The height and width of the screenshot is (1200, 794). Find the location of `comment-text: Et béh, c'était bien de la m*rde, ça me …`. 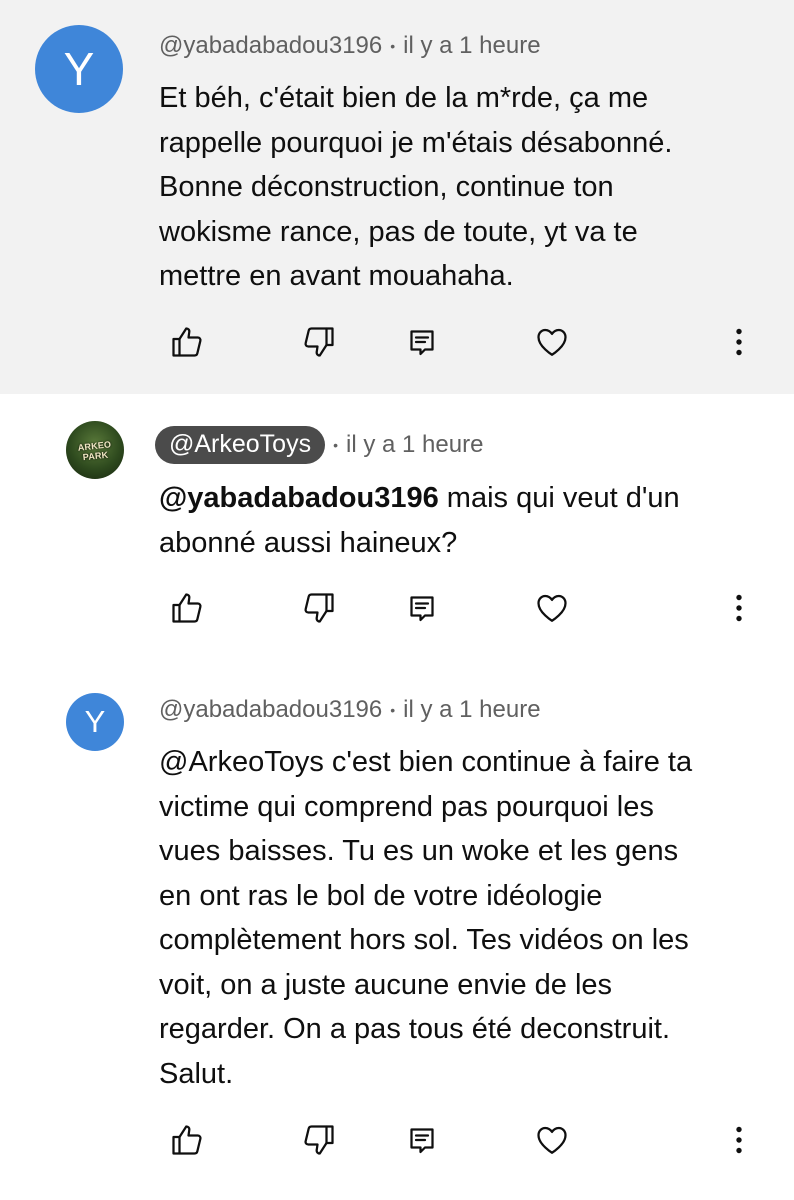

comment-text: Et béh, c'était bien de la m*rde, ça me … is located at coordinates (416, 187).